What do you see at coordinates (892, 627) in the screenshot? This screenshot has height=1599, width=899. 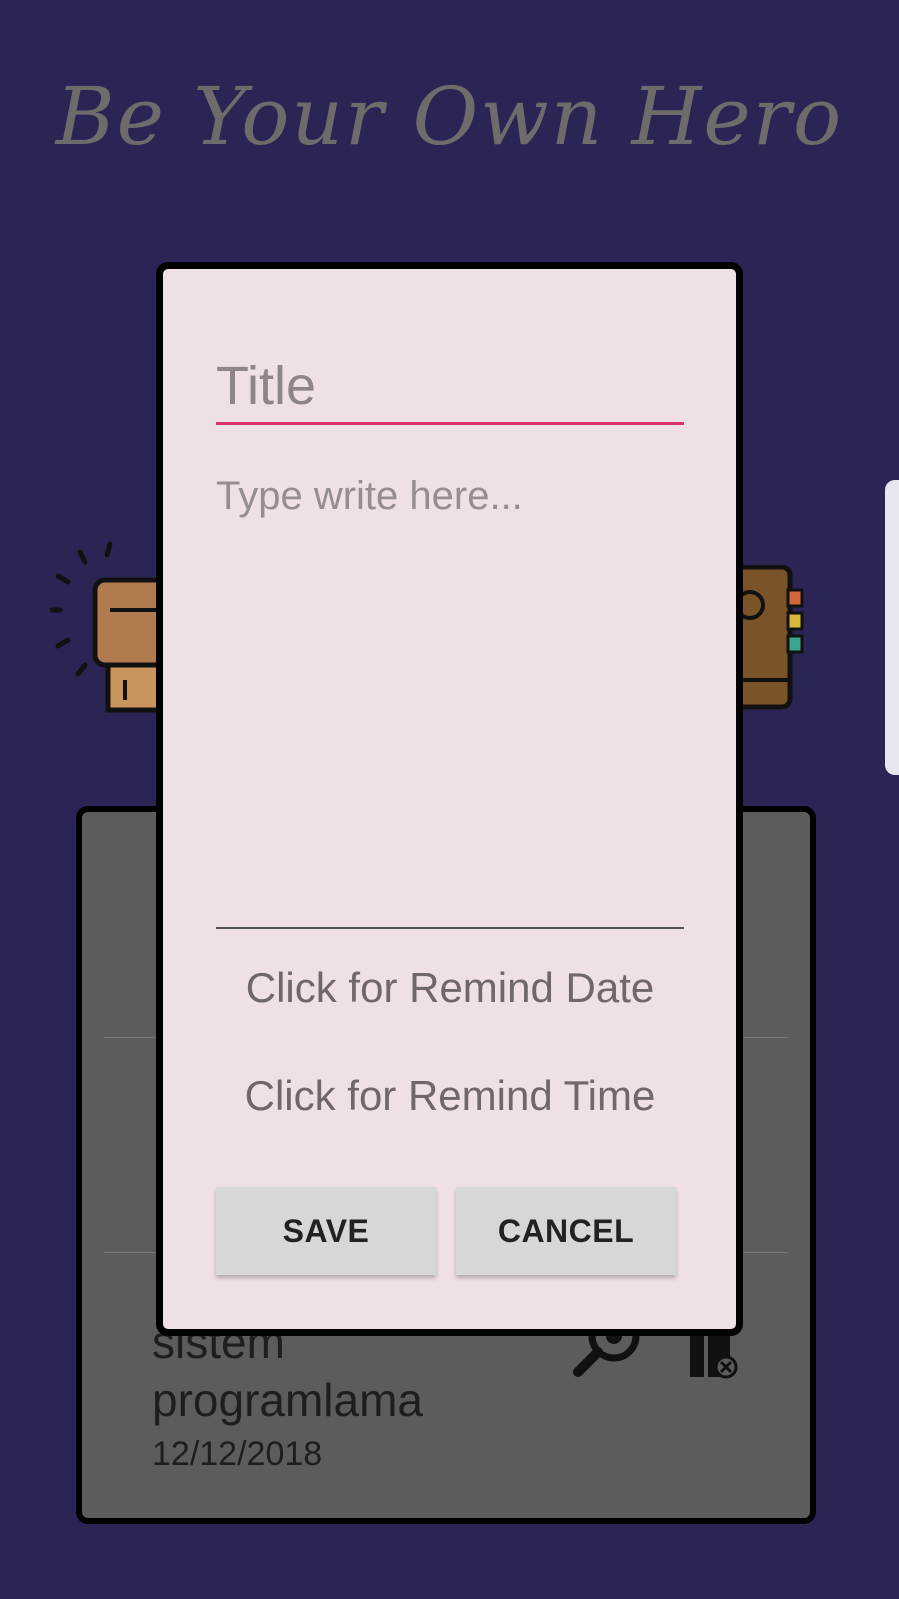 I see `edge-panel-handle` at bounding box center [892, 627].